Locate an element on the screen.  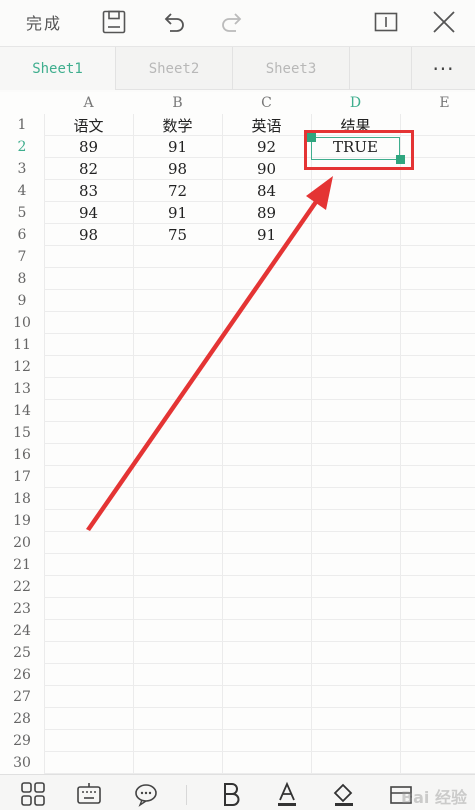
save-icon is located at coordinates (114, 22).